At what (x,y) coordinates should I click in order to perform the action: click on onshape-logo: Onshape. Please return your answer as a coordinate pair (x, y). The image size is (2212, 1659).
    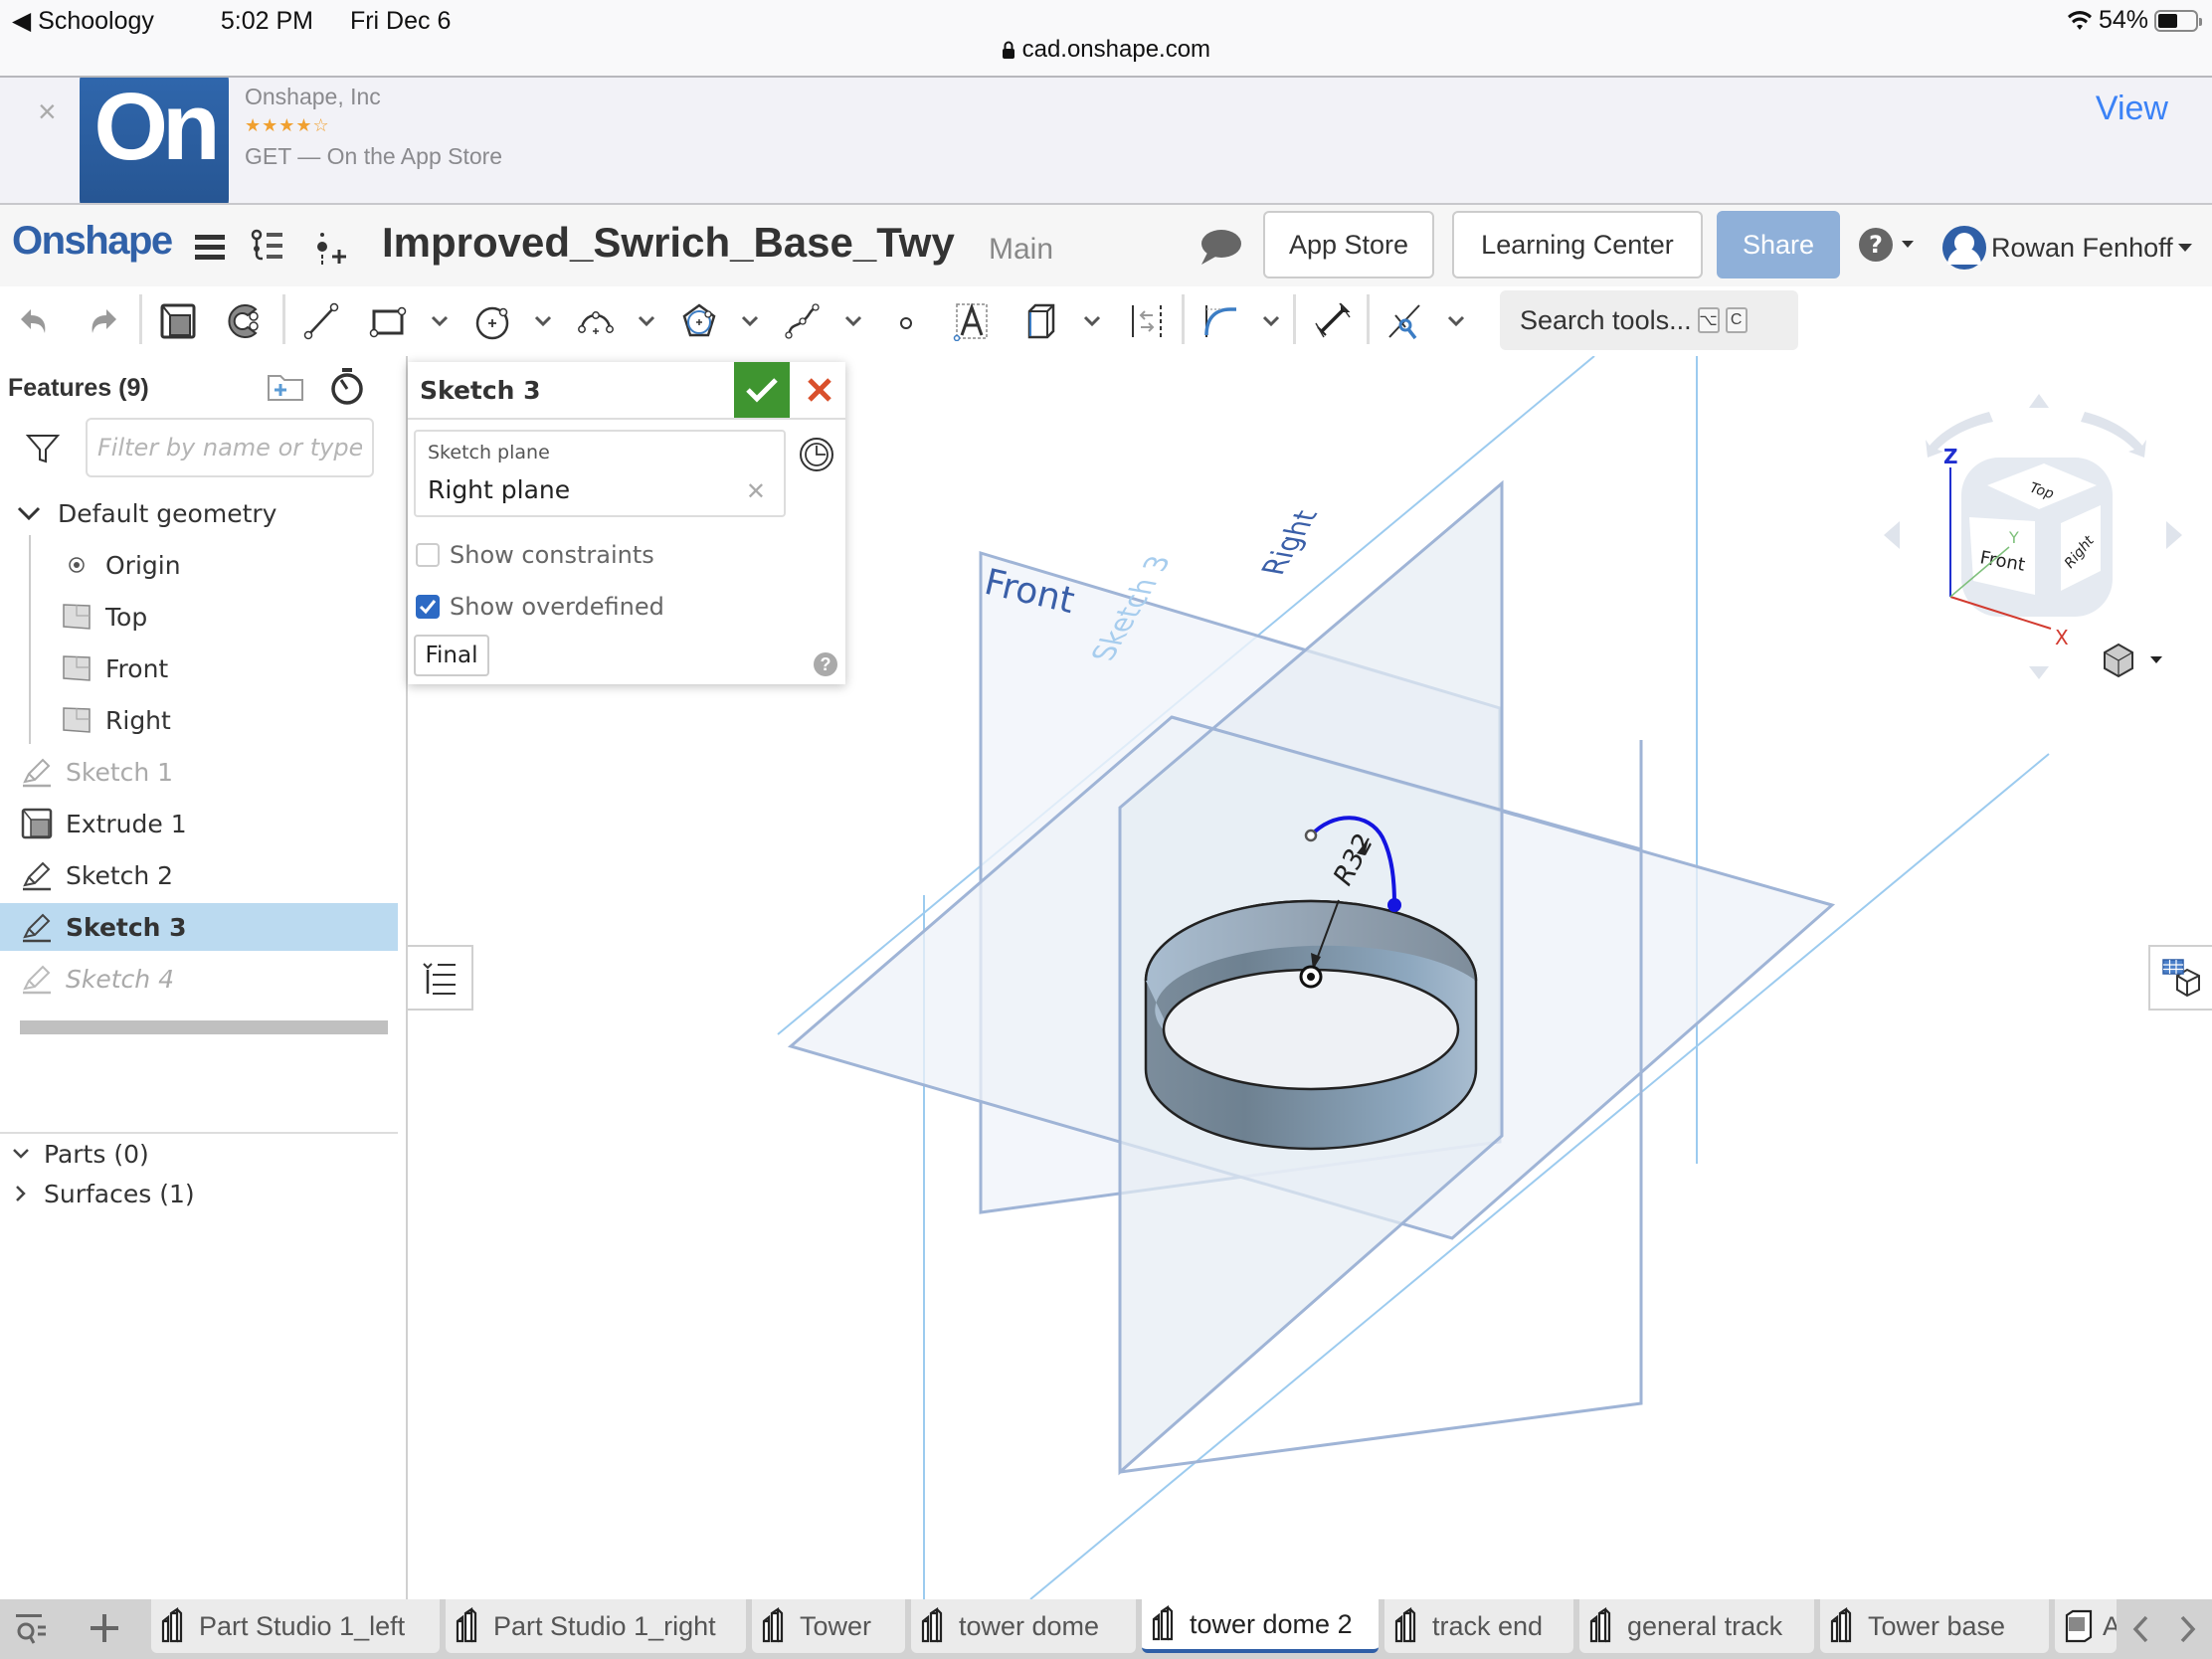
    Looking at the image, I should click on (92, 241).